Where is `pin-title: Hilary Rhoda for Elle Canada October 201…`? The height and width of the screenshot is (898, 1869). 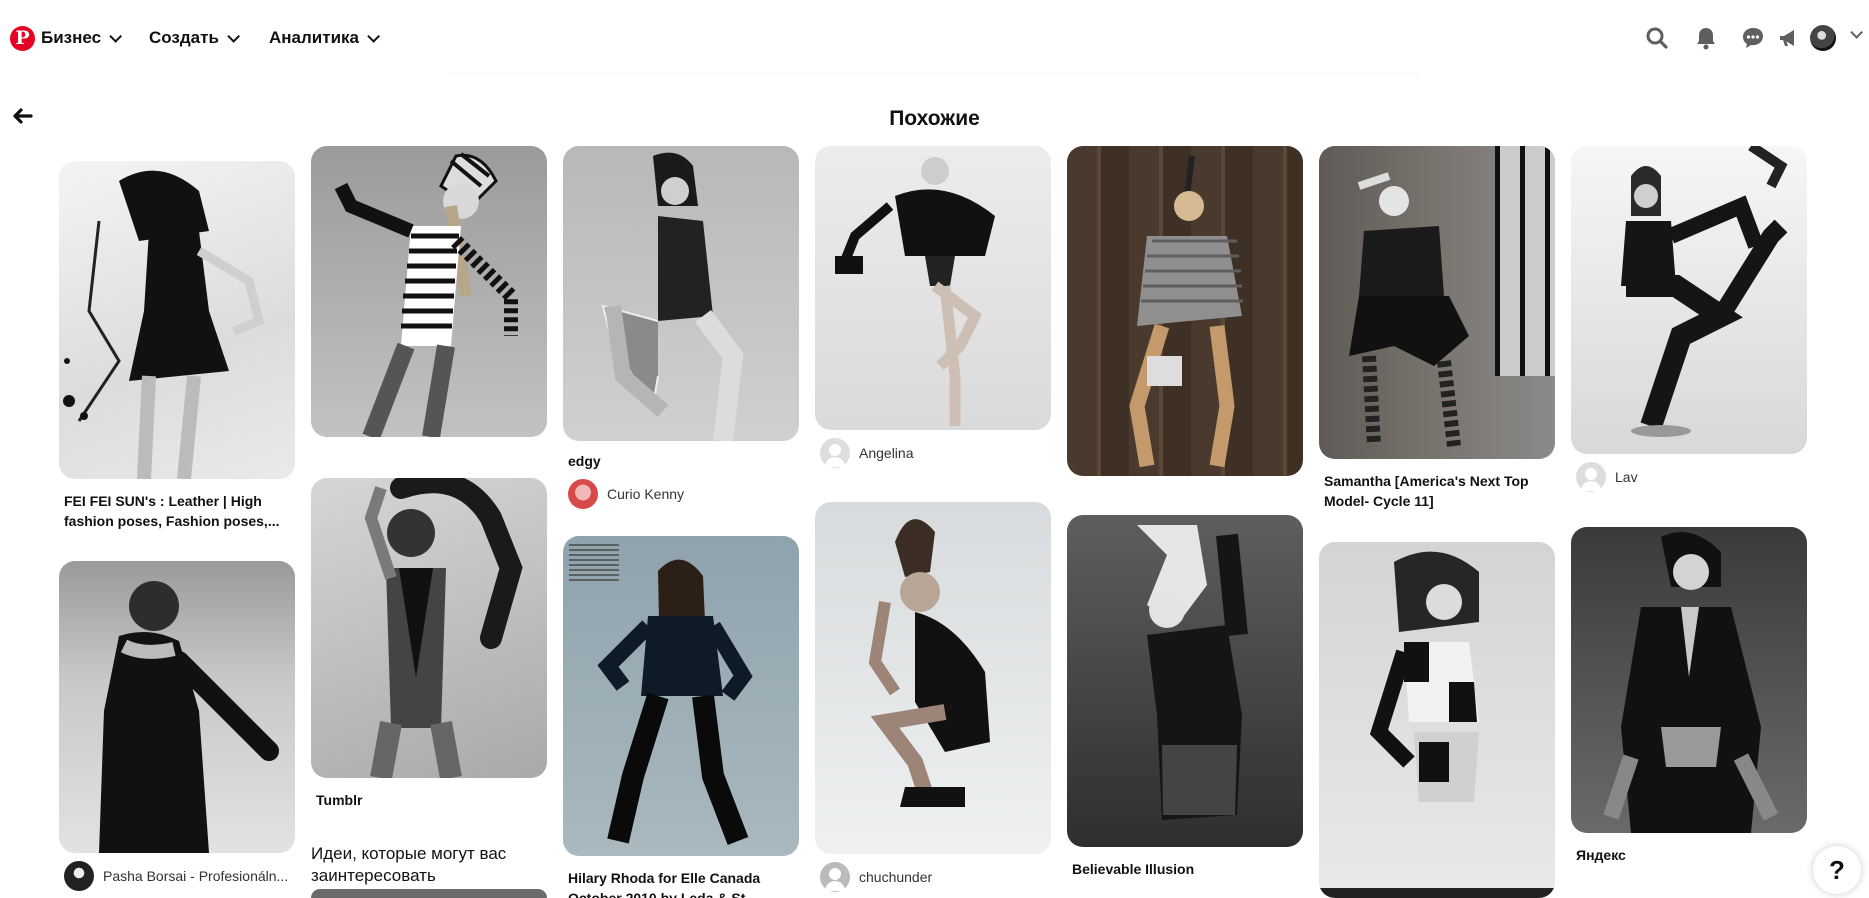 pin-title: Hilary Rhoda for Elle Canada October 201… is located at coordinates (664, 884).